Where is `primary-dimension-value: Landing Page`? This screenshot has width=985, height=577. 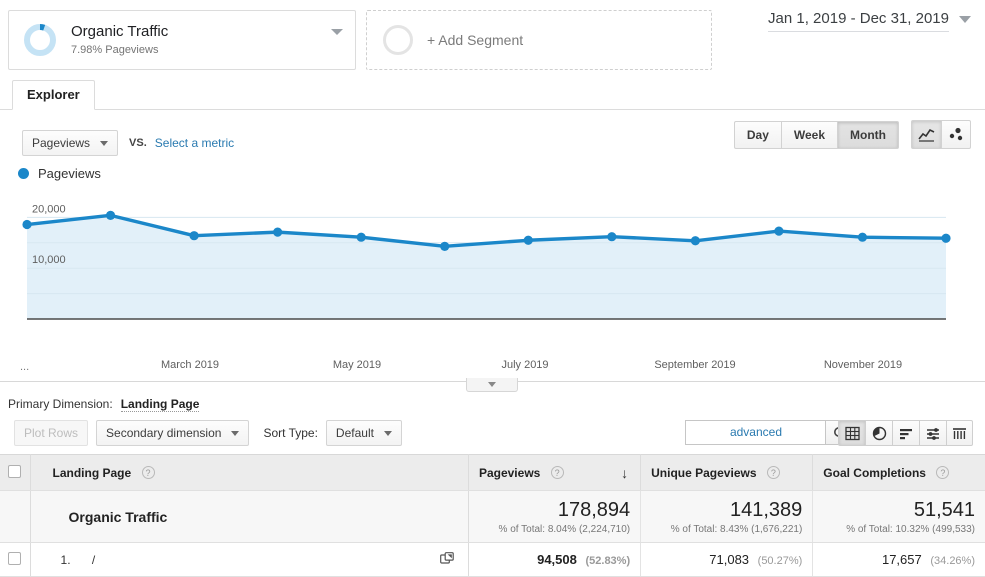
primary-dimension-value: Landing Page is located at coordinates (160, 404).